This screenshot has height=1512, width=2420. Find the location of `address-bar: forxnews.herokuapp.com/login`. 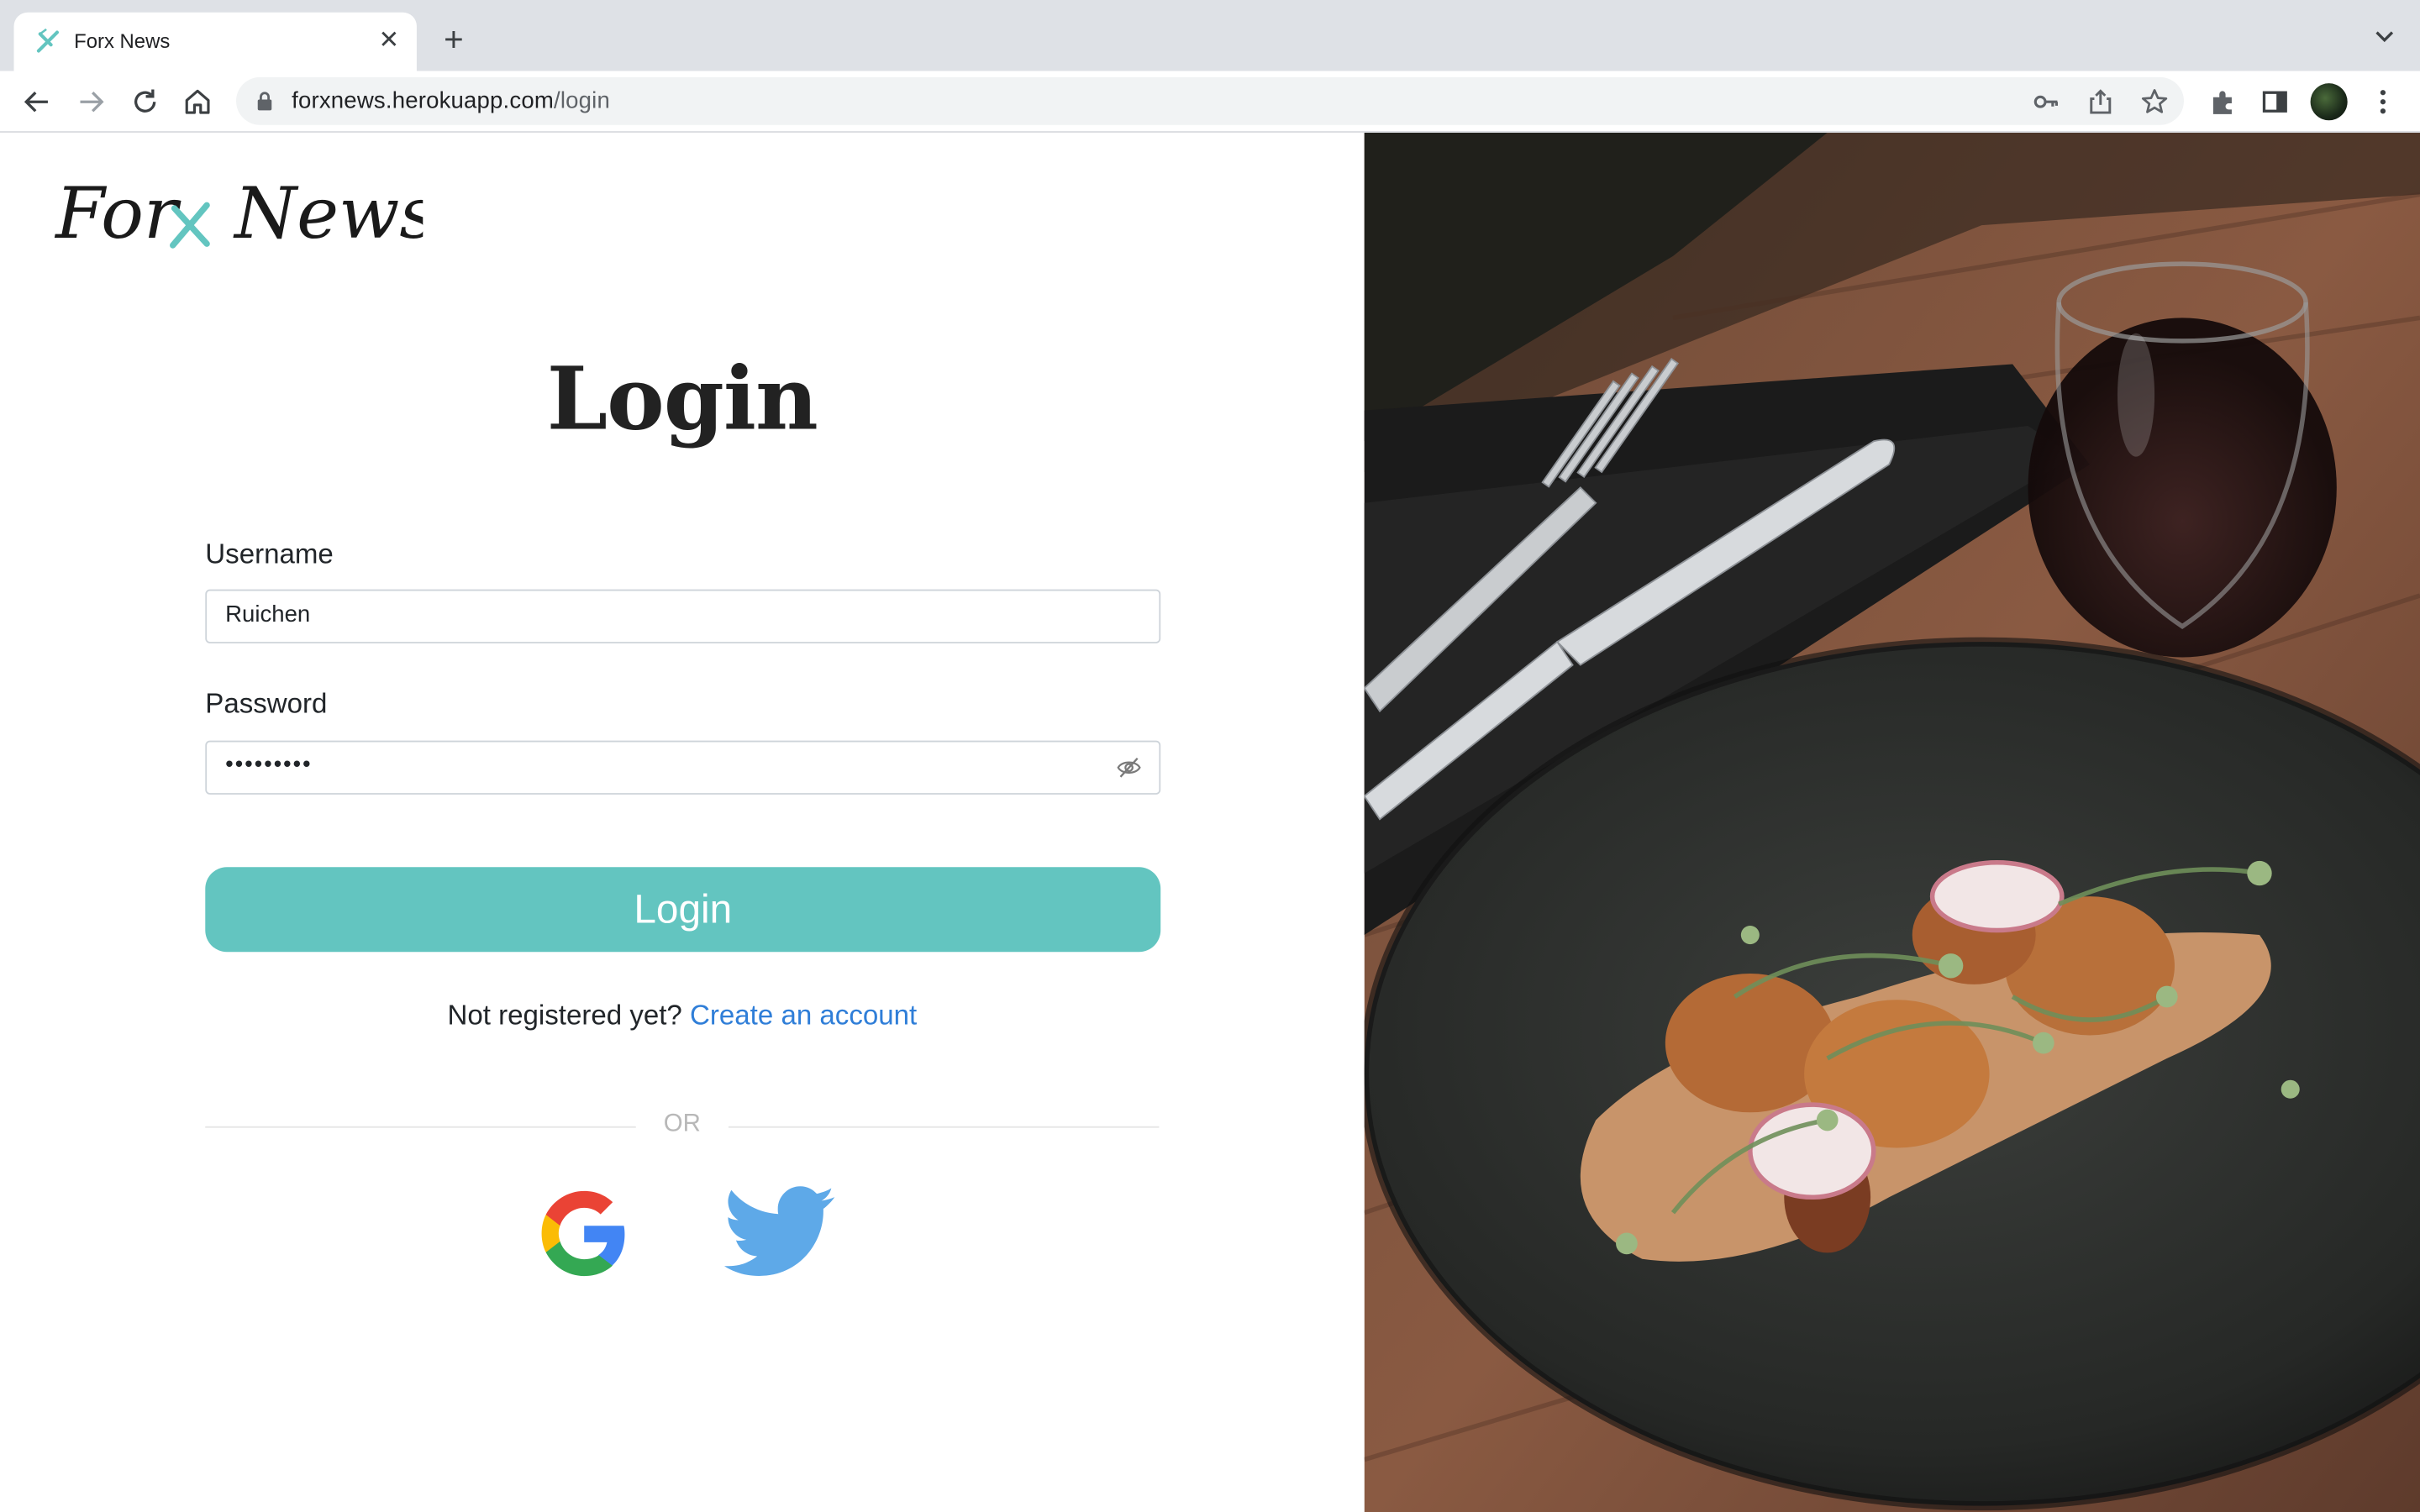

address-bar: forxnews.herokuapp.com/login is located at coordinates (1210, 100).